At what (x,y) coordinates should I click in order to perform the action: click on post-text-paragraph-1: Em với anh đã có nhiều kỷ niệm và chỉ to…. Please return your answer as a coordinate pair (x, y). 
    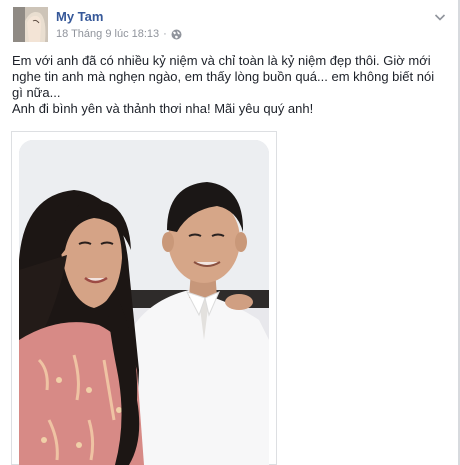
    Looking at the image, I should click on (223, 76).